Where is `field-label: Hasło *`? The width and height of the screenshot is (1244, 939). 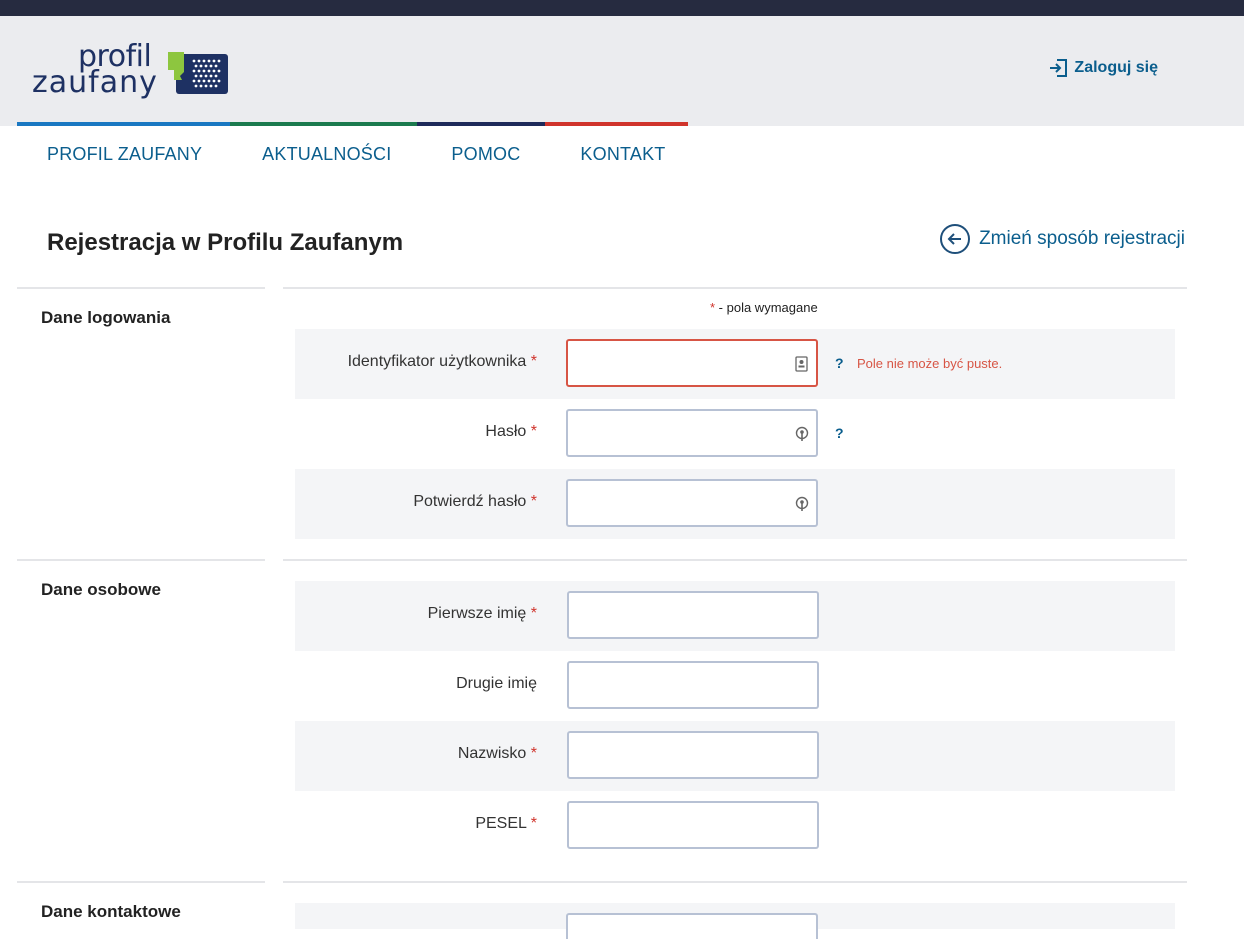 field-label: Hasło * is located at coordinates (511, 432).